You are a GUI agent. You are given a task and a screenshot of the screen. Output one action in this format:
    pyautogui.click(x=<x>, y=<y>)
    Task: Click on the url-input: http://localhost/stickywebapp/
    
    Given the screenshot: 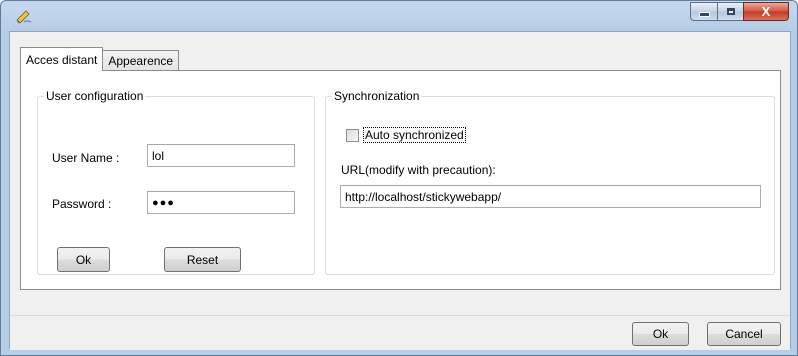 What is the action you would take?
    pyautogui.click(x=550, y=196)
    